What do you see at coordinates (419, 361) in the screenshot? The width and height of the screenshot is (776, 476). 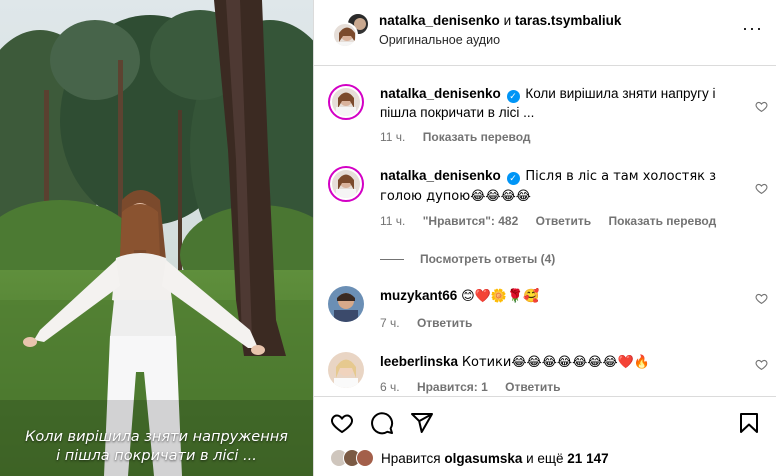 I see `comment-username: leeberlinska` at bounding box center [419, 361].